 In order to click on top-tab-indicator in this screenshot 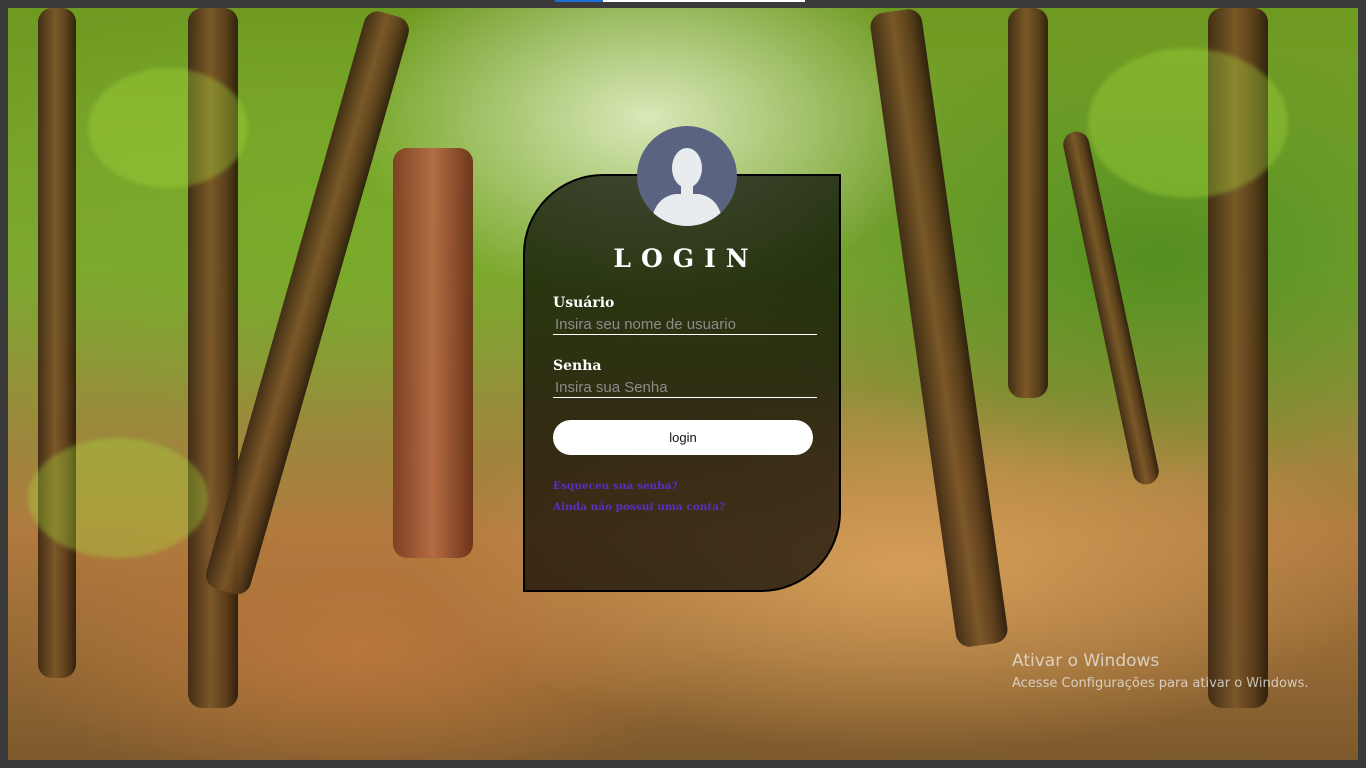, I will do `click(680, 1)`.